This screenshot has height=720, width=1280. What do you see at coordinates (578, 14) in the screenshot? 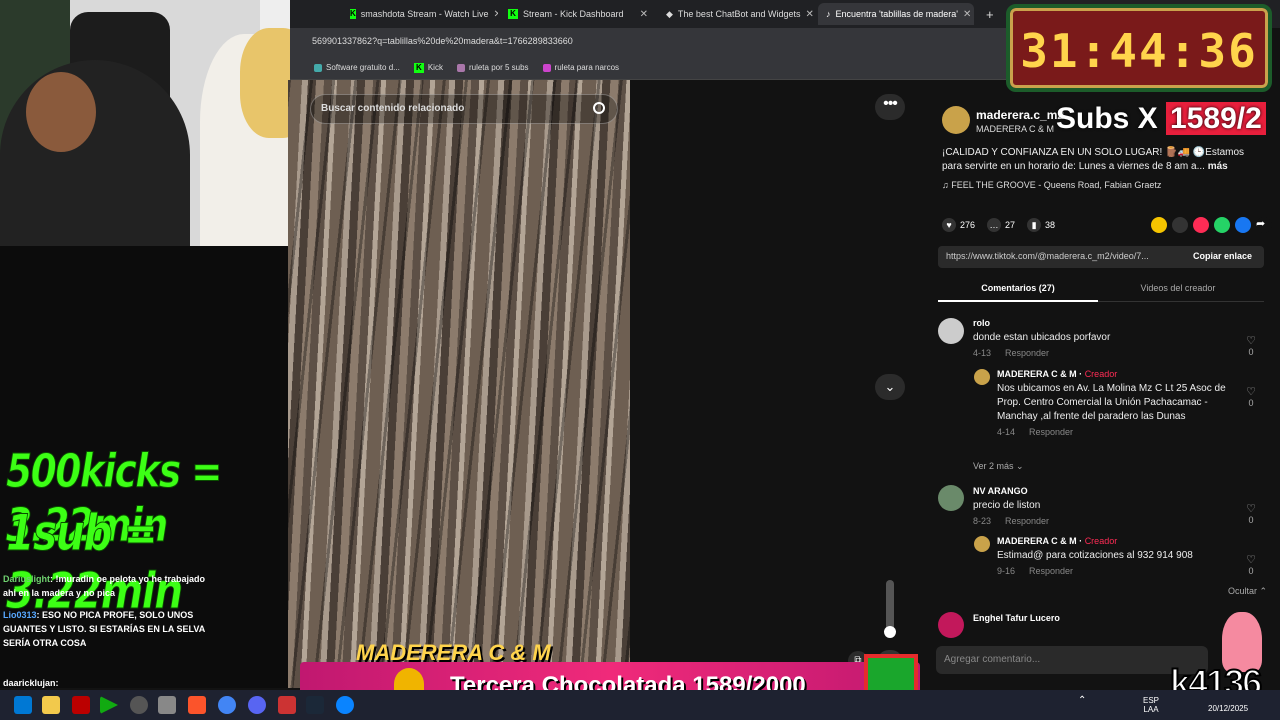
I see `tab-kick-dashboard: K Stream - Kick Dashboard ✕` at bounding box center [578, 14].